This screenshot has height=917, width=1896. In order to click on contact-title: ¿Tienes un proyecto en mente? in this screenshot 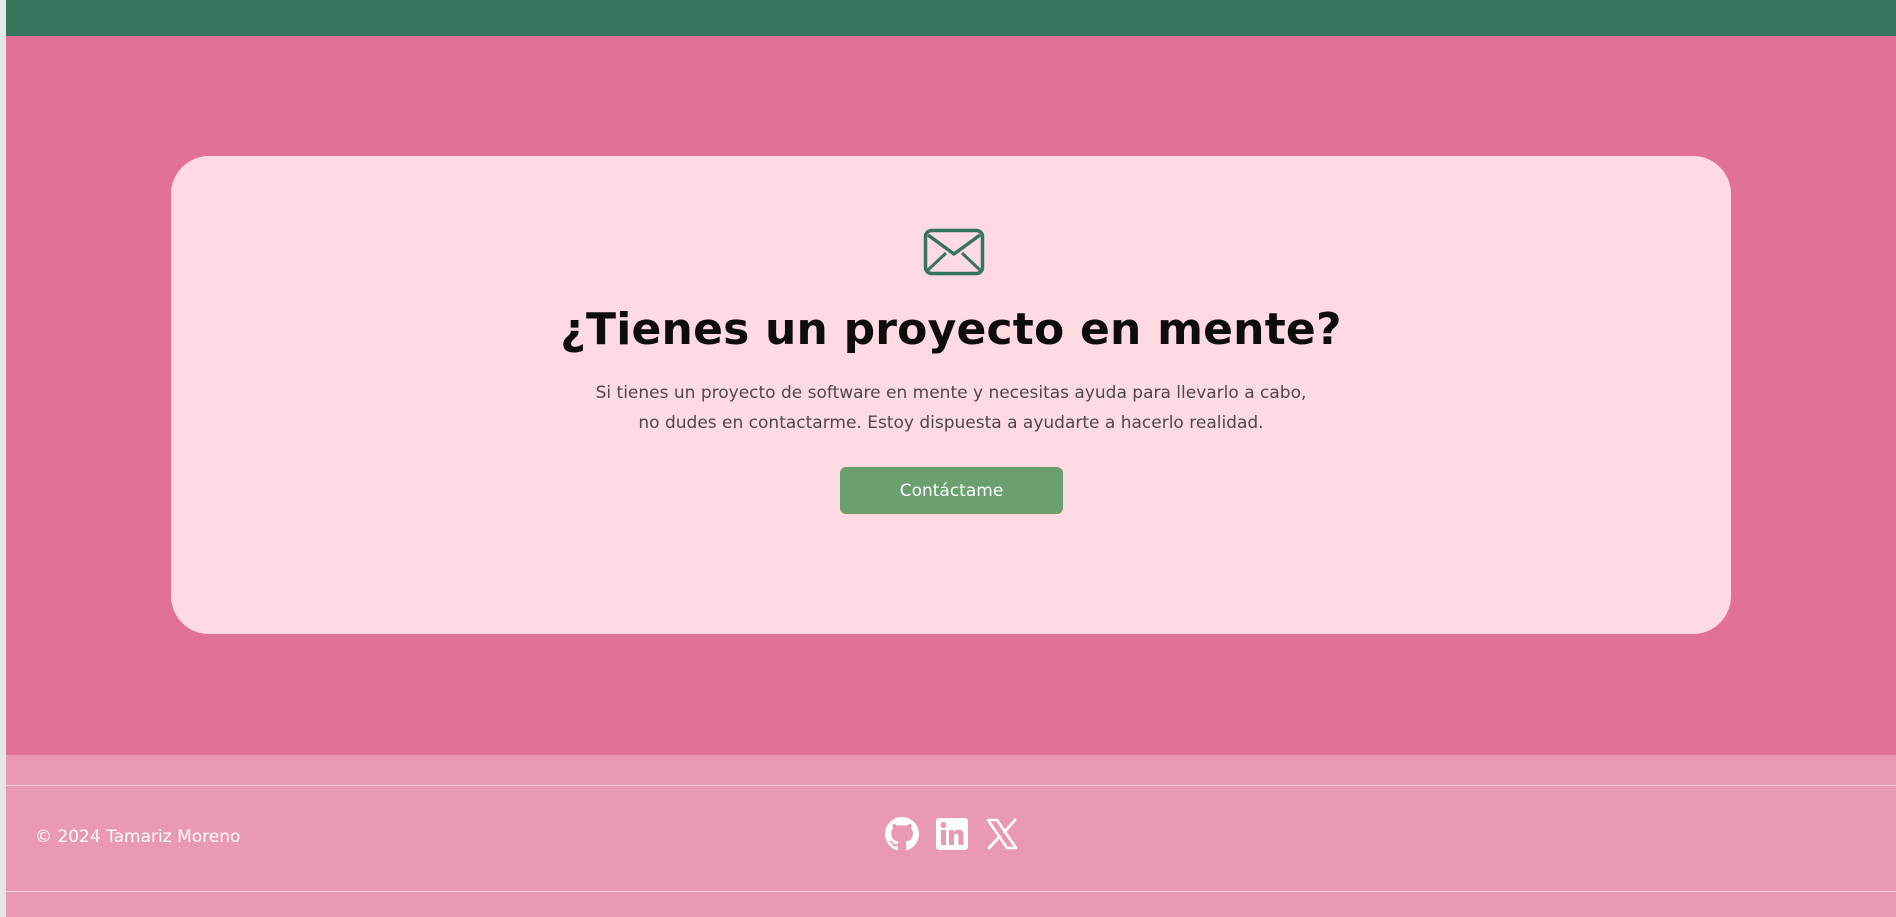, I will do `click(951, 329)`.